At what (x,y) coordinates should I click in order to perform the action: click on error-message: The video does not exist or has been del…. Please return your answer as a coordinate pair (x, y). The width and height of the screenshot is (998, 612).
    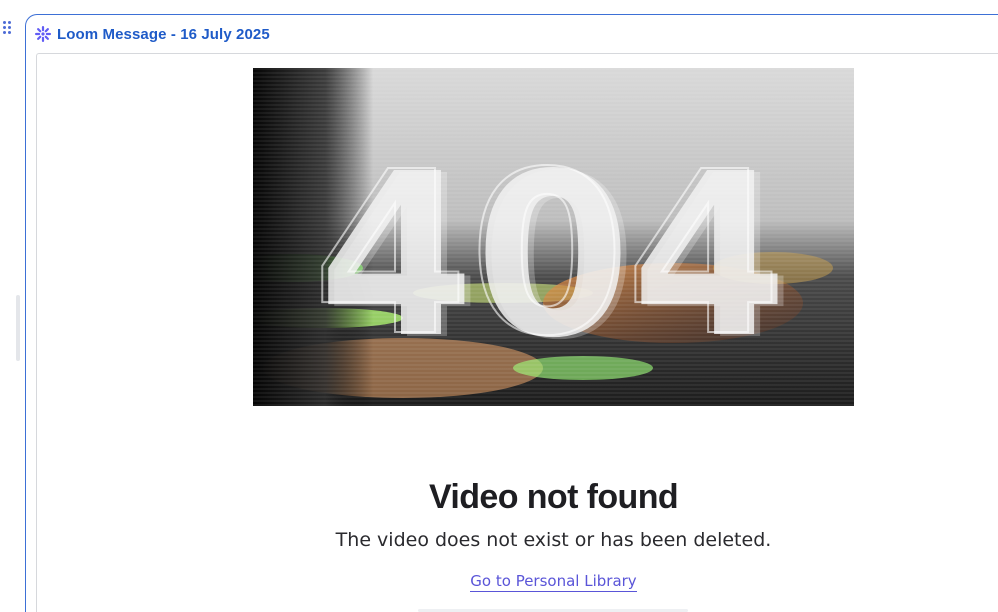
    Looking at the image, I should click on (553, 540).